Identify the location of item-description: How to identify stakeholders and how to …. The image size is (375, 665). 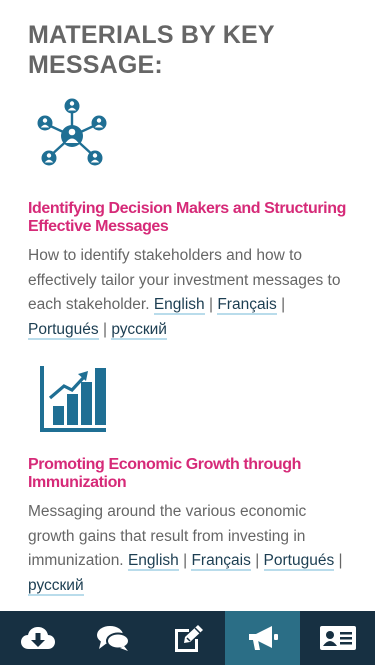
(187, 293).